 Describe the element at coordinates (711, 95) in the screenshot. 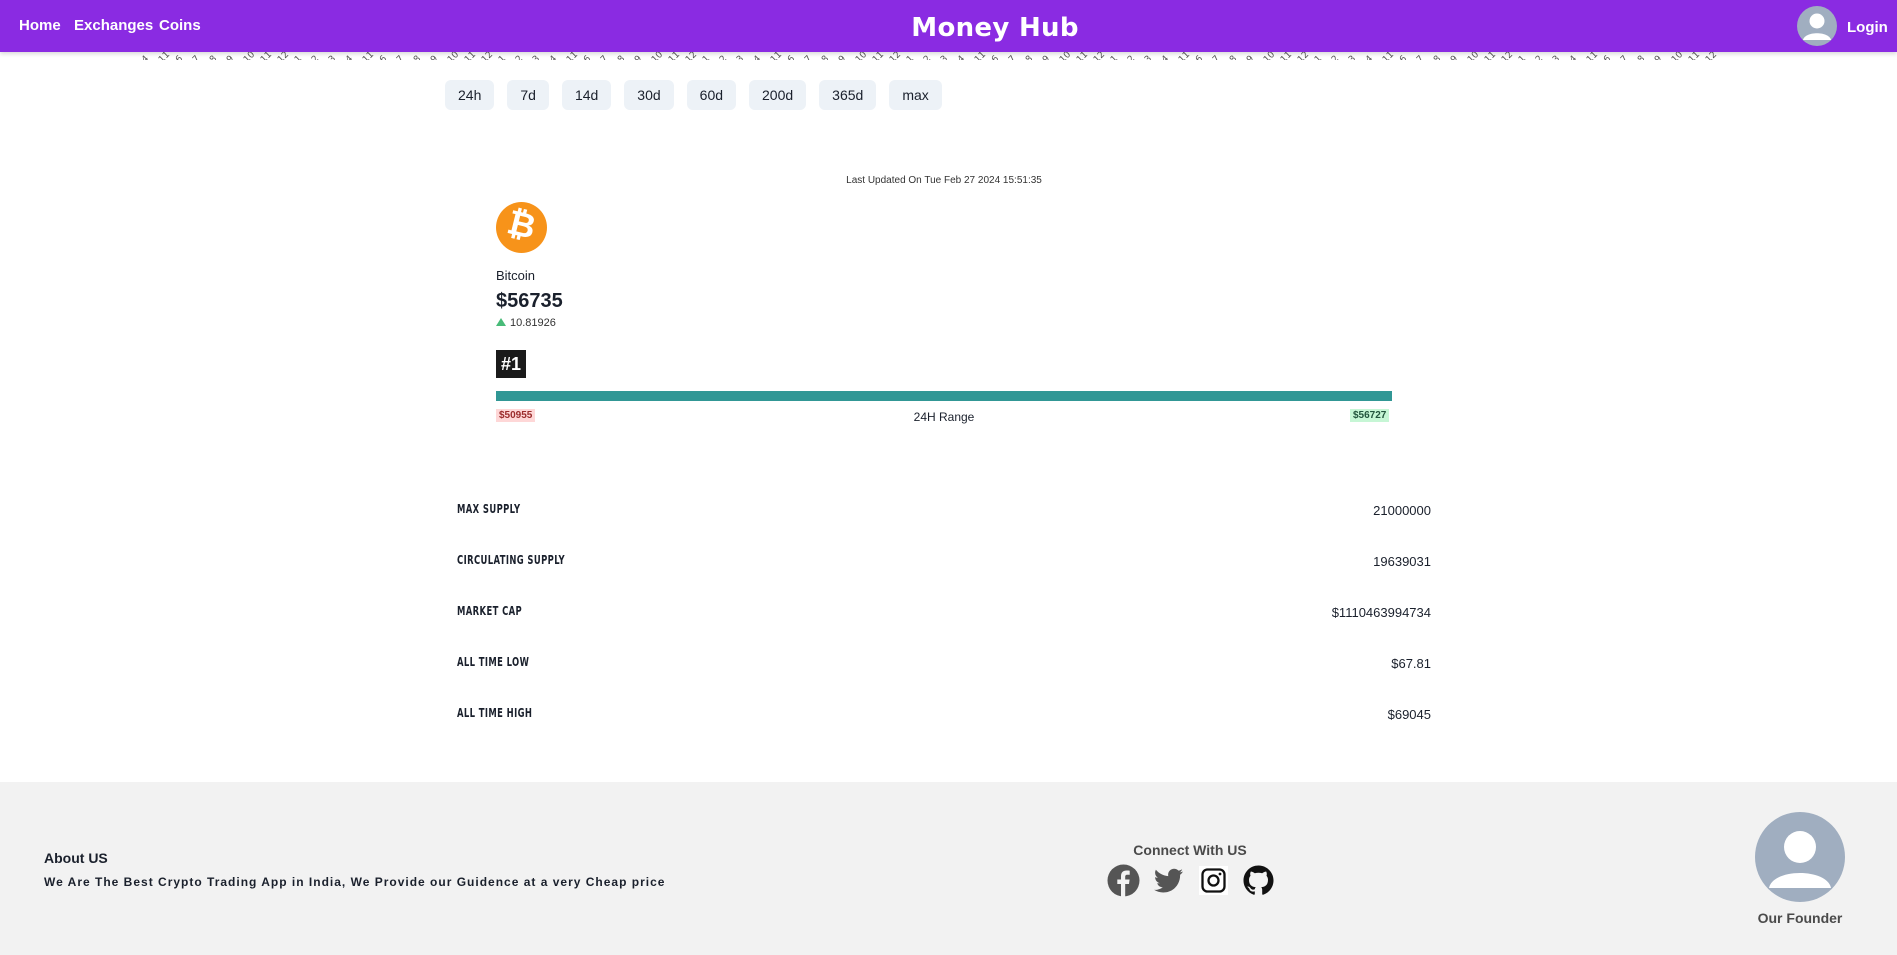

I see `range-button-60d: 60d` at that location.